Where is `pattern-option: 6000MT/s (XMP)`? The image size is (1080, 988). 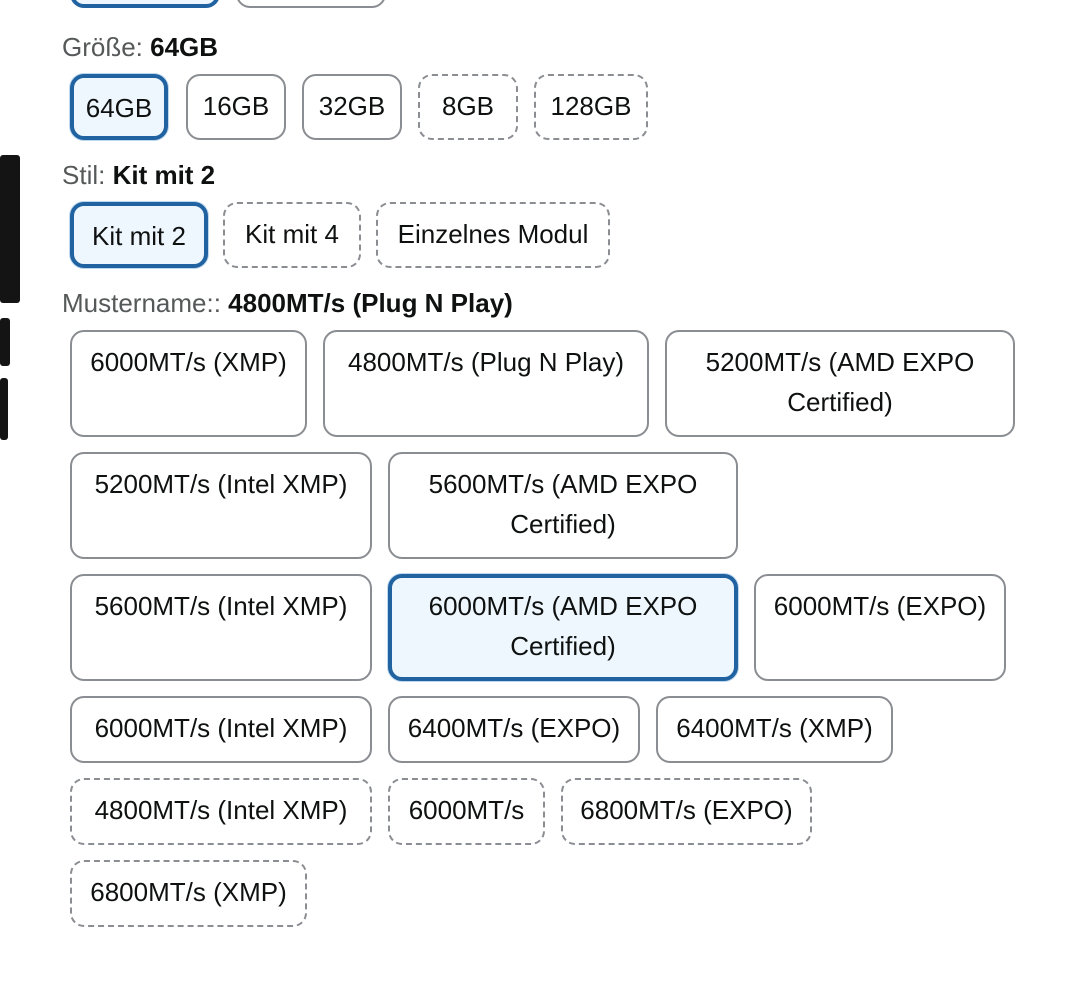
pattern-option: 6000MT/s (XMP) is located at coordinates (188, 383).